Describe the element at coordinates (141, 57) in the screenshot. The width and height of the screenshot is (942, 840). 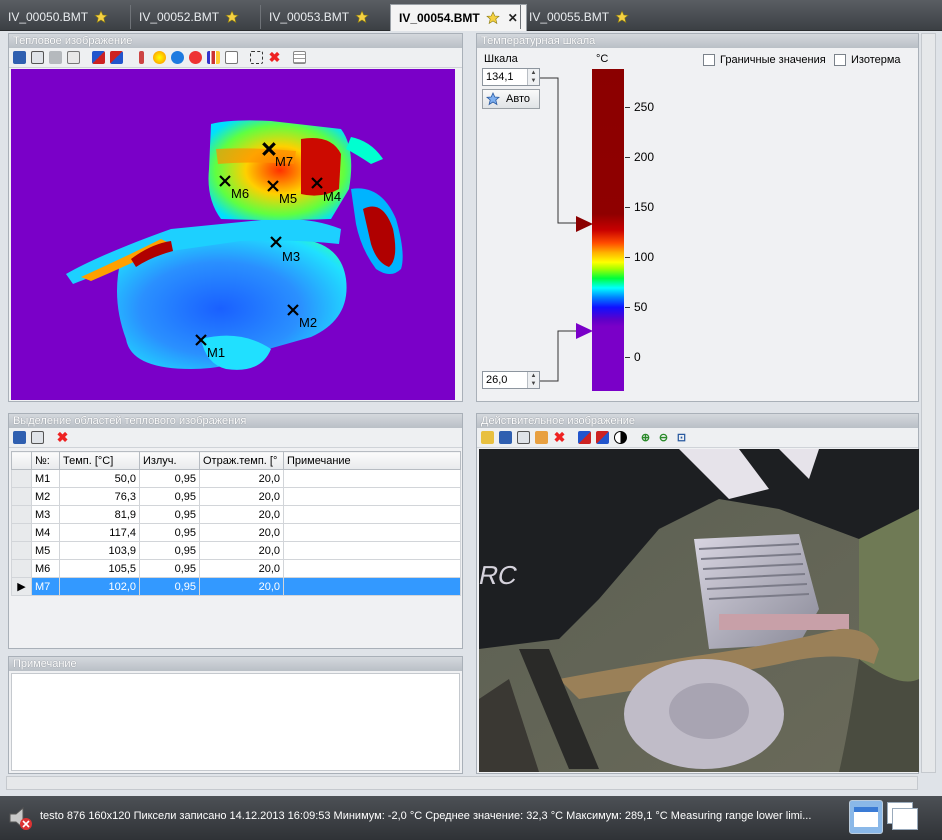
I see `thermometer-icon` at that location.